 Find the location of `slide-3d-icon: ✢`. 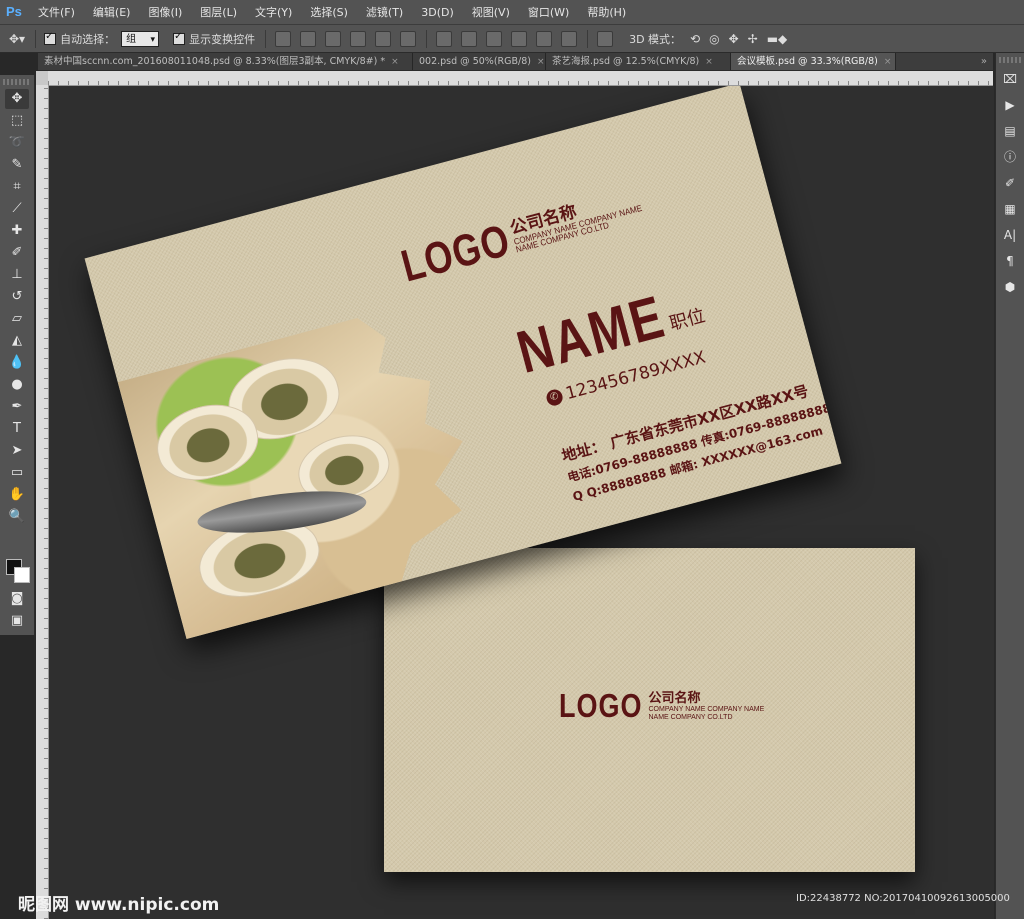

slide-3d-icon: ✢ is located at coordinates (753, 39).